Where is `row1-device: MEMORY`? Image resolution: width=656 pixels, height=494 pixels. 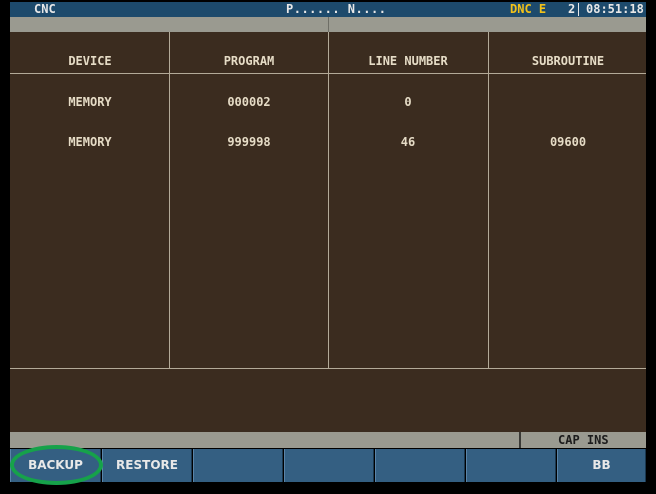 row1-device: MEMORY is located at coordinates (90, 102).